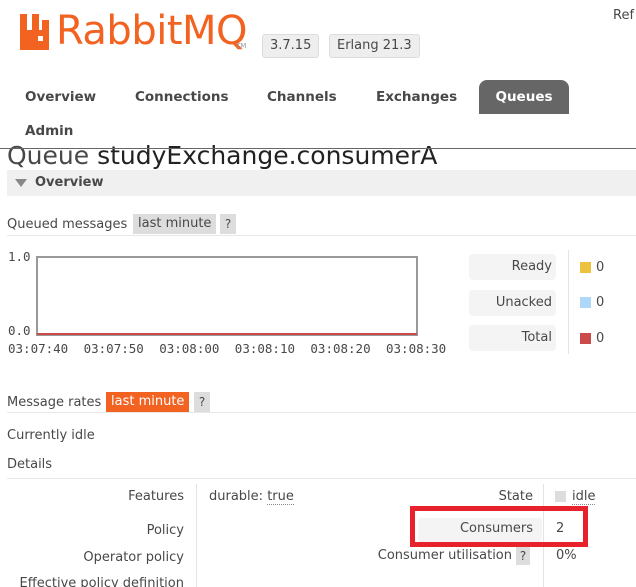 The width and height of the screenshot is (636, 587). What do you see at coordinates (291, 46) in the screenshot?
I see `version-badge: 3.7.15` at bounding box center [291, 46].